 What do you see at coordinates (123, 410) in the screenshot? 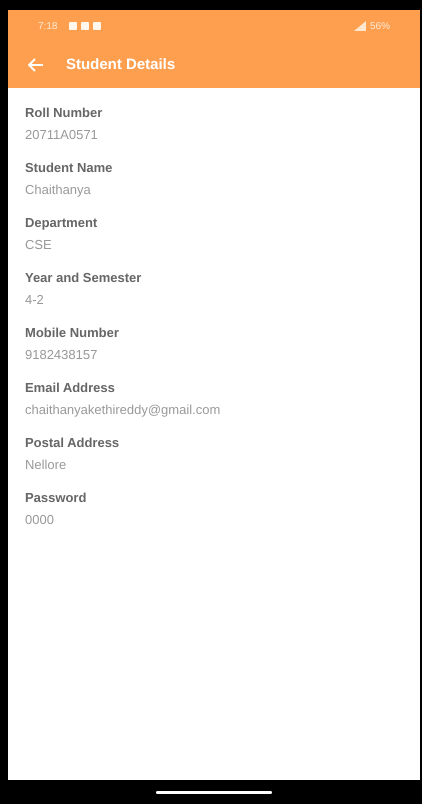
I see `field-value: chaithanyakethireddy@gmail.com` at bounding box center [123, 410].